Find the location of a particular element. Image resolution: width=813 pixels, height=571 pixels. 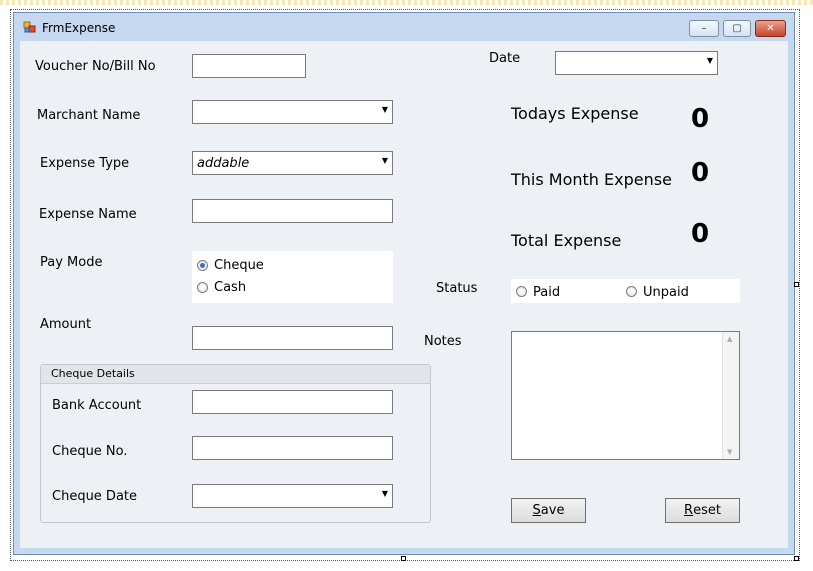

scroll-down-icon: ▼ is located at coordinates (729, 452).